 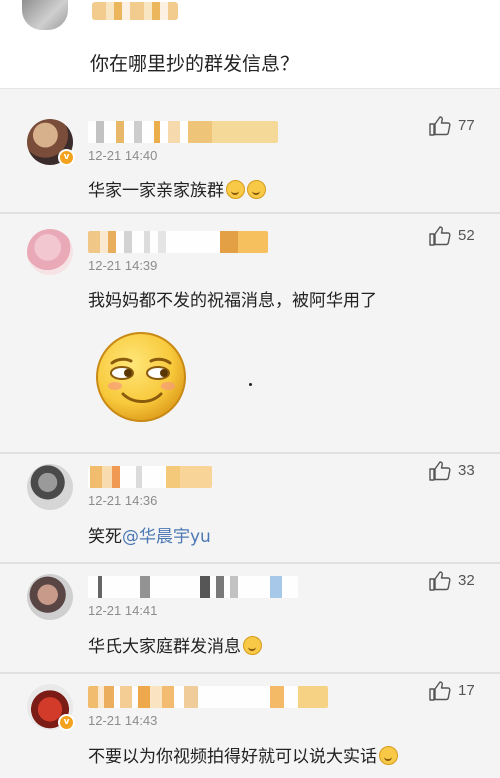 What do you see at coordinates (250, 384) in the screenshot?
I see `dot-mark` at bounding box center [250, 384].